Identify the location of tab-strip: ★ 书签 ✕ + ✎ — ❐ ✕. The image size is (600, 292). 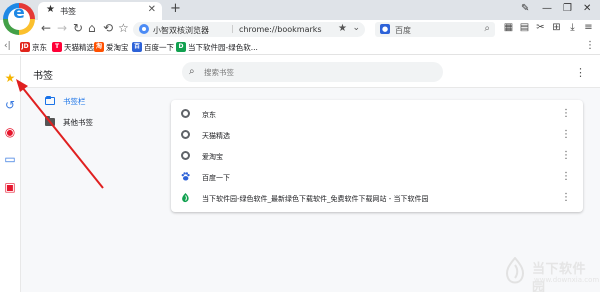
(300, 10).